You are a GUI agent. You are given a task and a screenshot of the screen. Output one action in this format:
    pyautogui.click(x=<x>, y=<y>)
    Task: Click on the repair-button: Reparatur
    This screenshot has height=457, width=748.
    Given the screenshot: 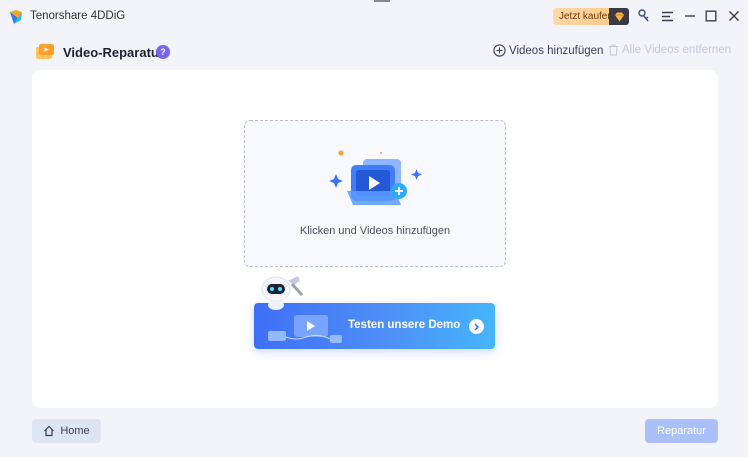 What is the action you would take?
    pyautogui.click(x=681, y=431)
    